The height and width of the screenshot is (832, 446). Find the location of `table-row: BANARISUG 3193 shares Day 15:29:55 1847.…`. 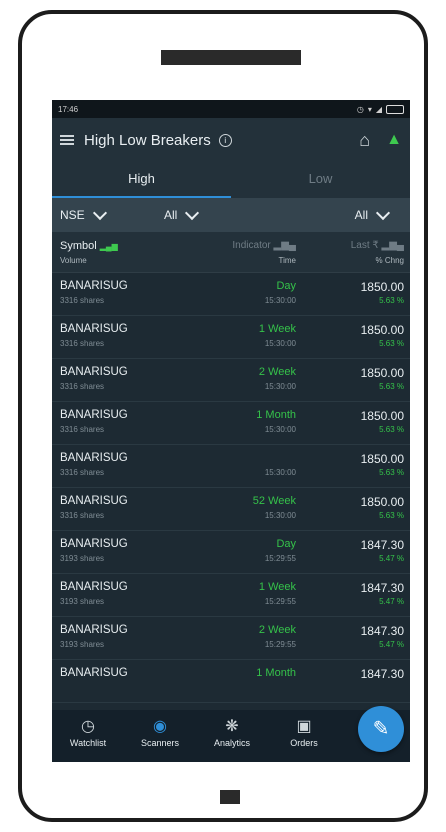

table-row: BANARISUG 3193 shares Day 15:29:55 1847.… is located at coordinates (231, 552).